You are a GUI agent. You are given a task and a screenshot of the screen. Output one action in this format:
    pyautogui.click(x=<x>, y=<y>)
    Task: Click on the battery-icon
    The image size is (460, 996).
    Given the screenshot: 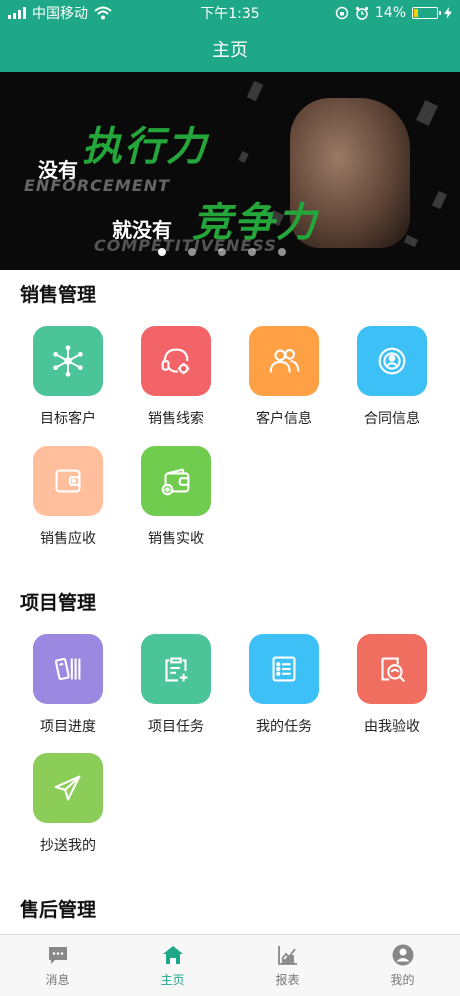 What is the action you would take?
    pyautogui.click(x=426, y=13)
    